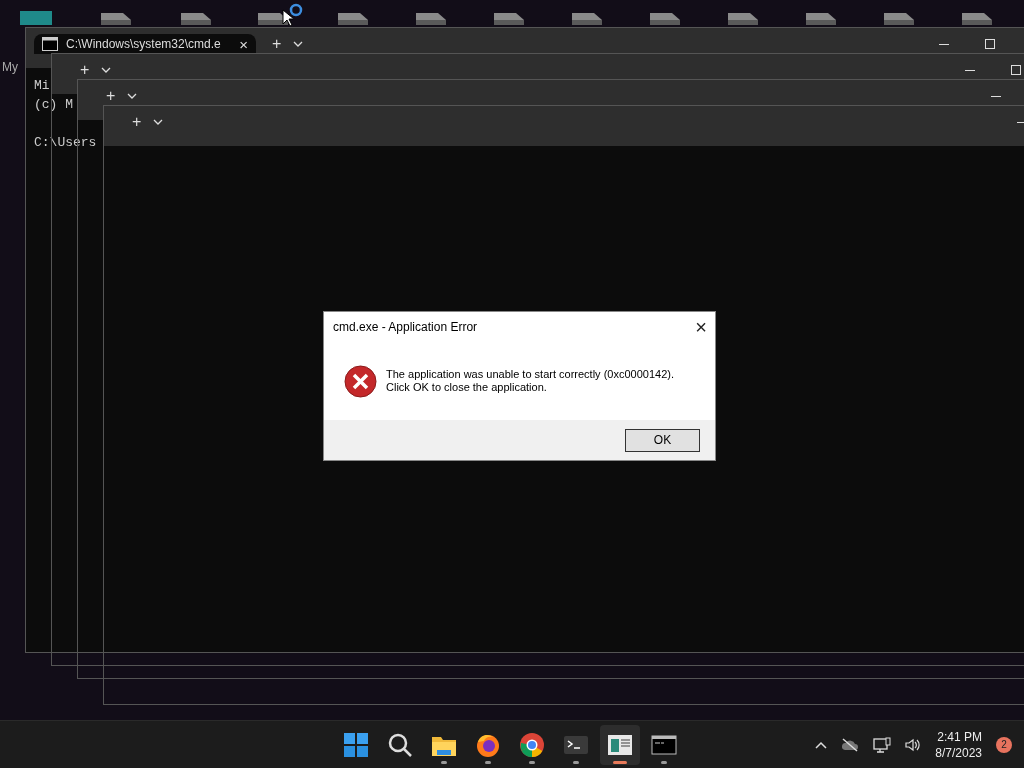 This screenshot has width=1024, height=768. I want to click on taskbar-app-button, so click(620, 744).